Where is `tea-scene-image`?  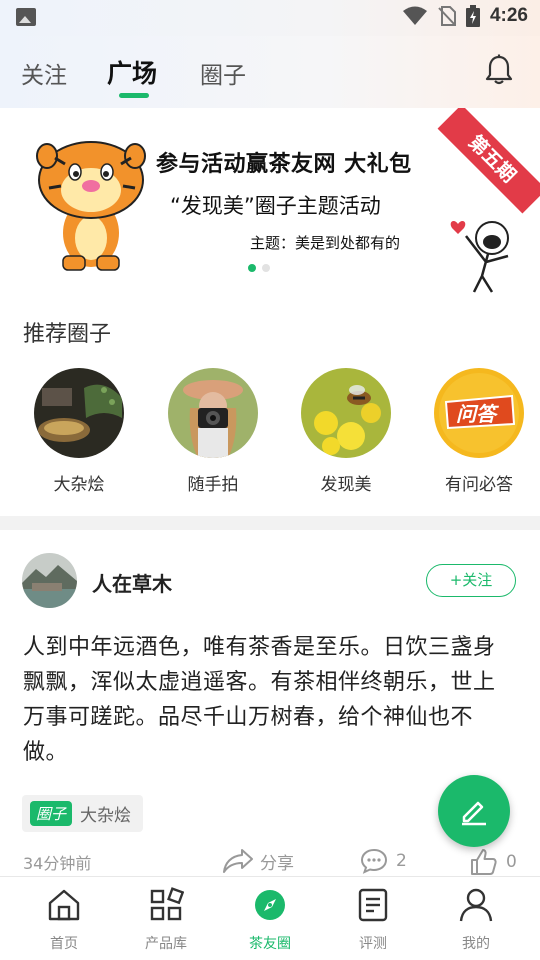
tea-scene-image is located at coordinates (79, 413).